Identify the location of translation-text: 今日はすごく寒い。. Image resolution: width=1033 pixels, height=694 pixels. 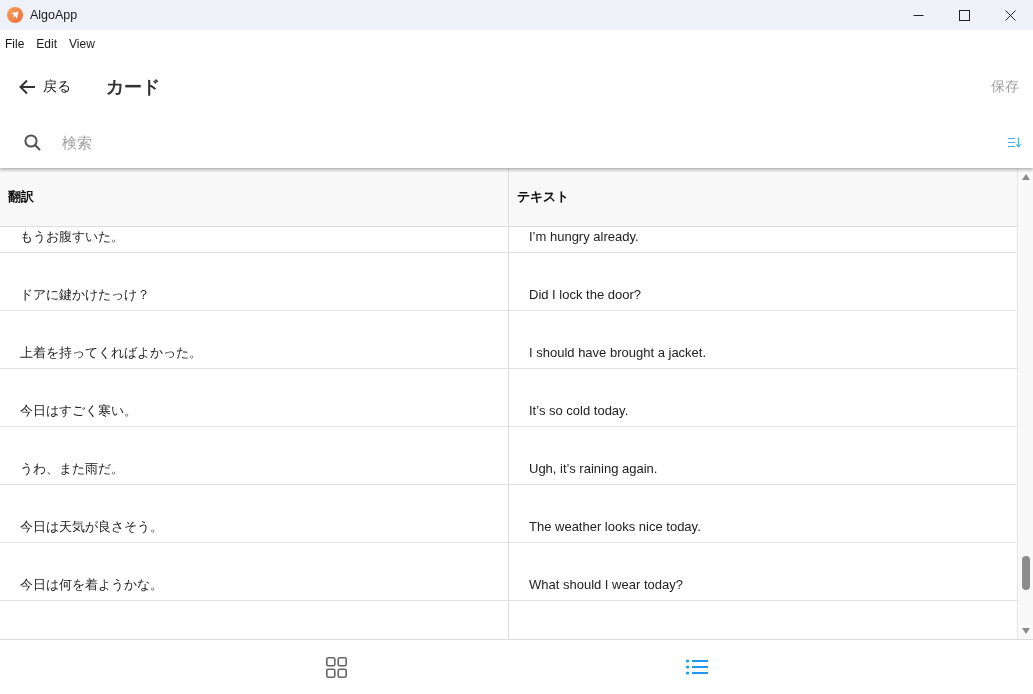
(78, 411).